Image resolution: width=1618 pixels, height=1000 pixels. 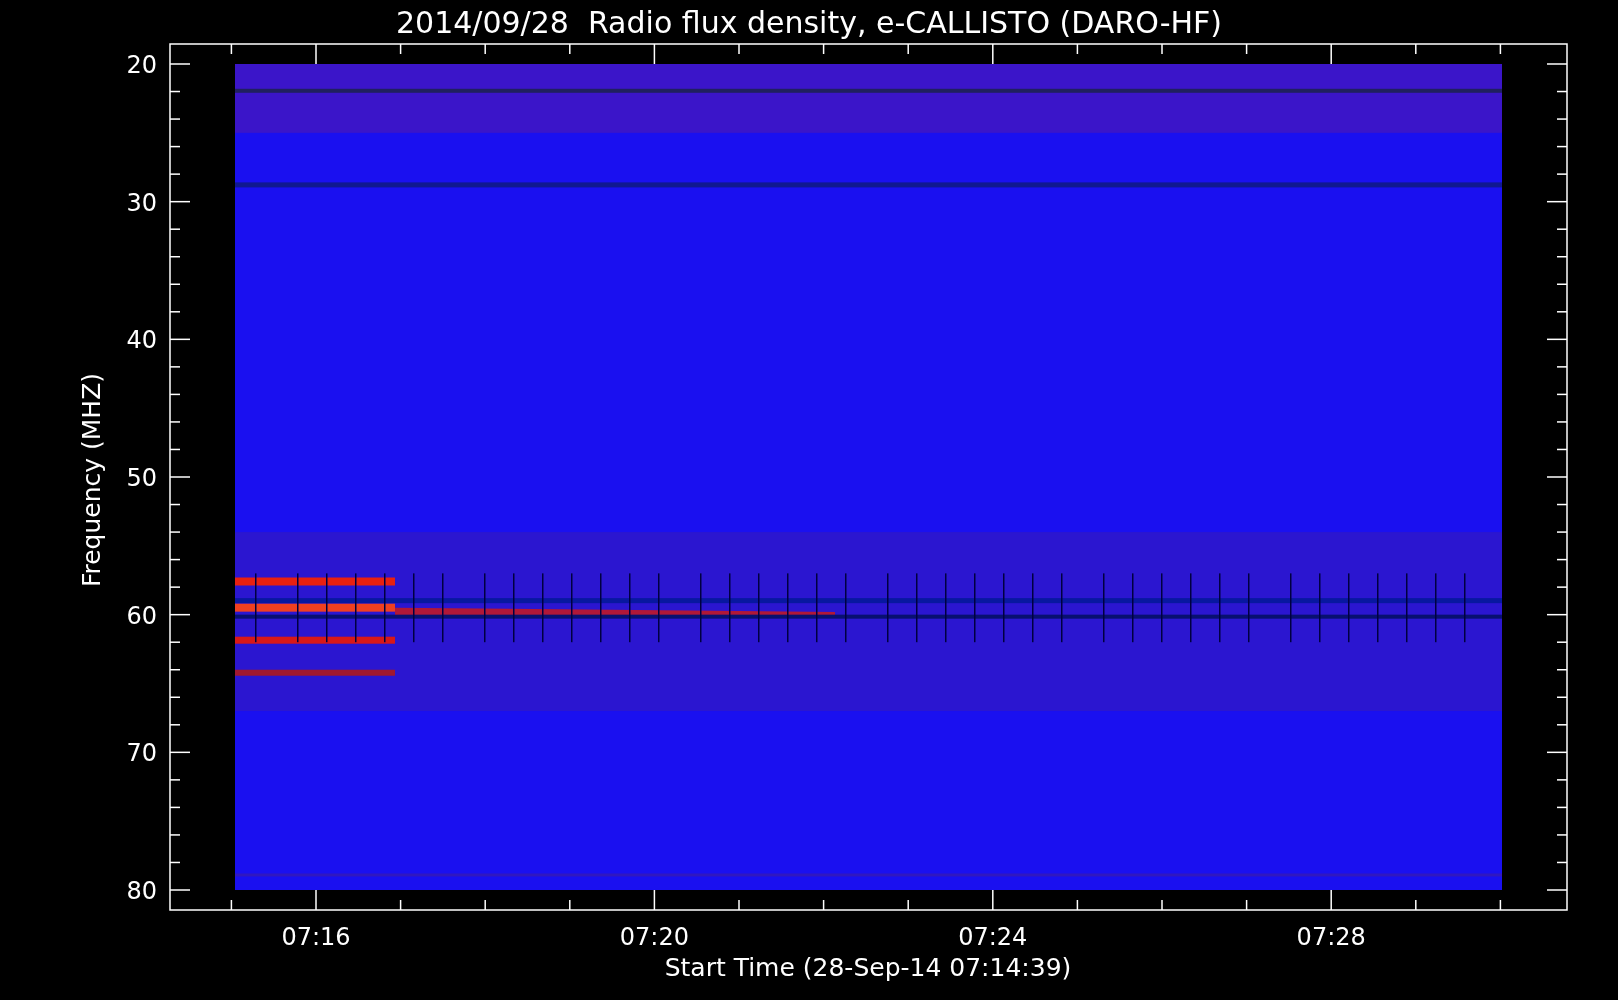 What do you see at coordinates (1331, 937) in the screenshot?
I see `x-tick-label: 07:28` at bounding box center [1331, 937].